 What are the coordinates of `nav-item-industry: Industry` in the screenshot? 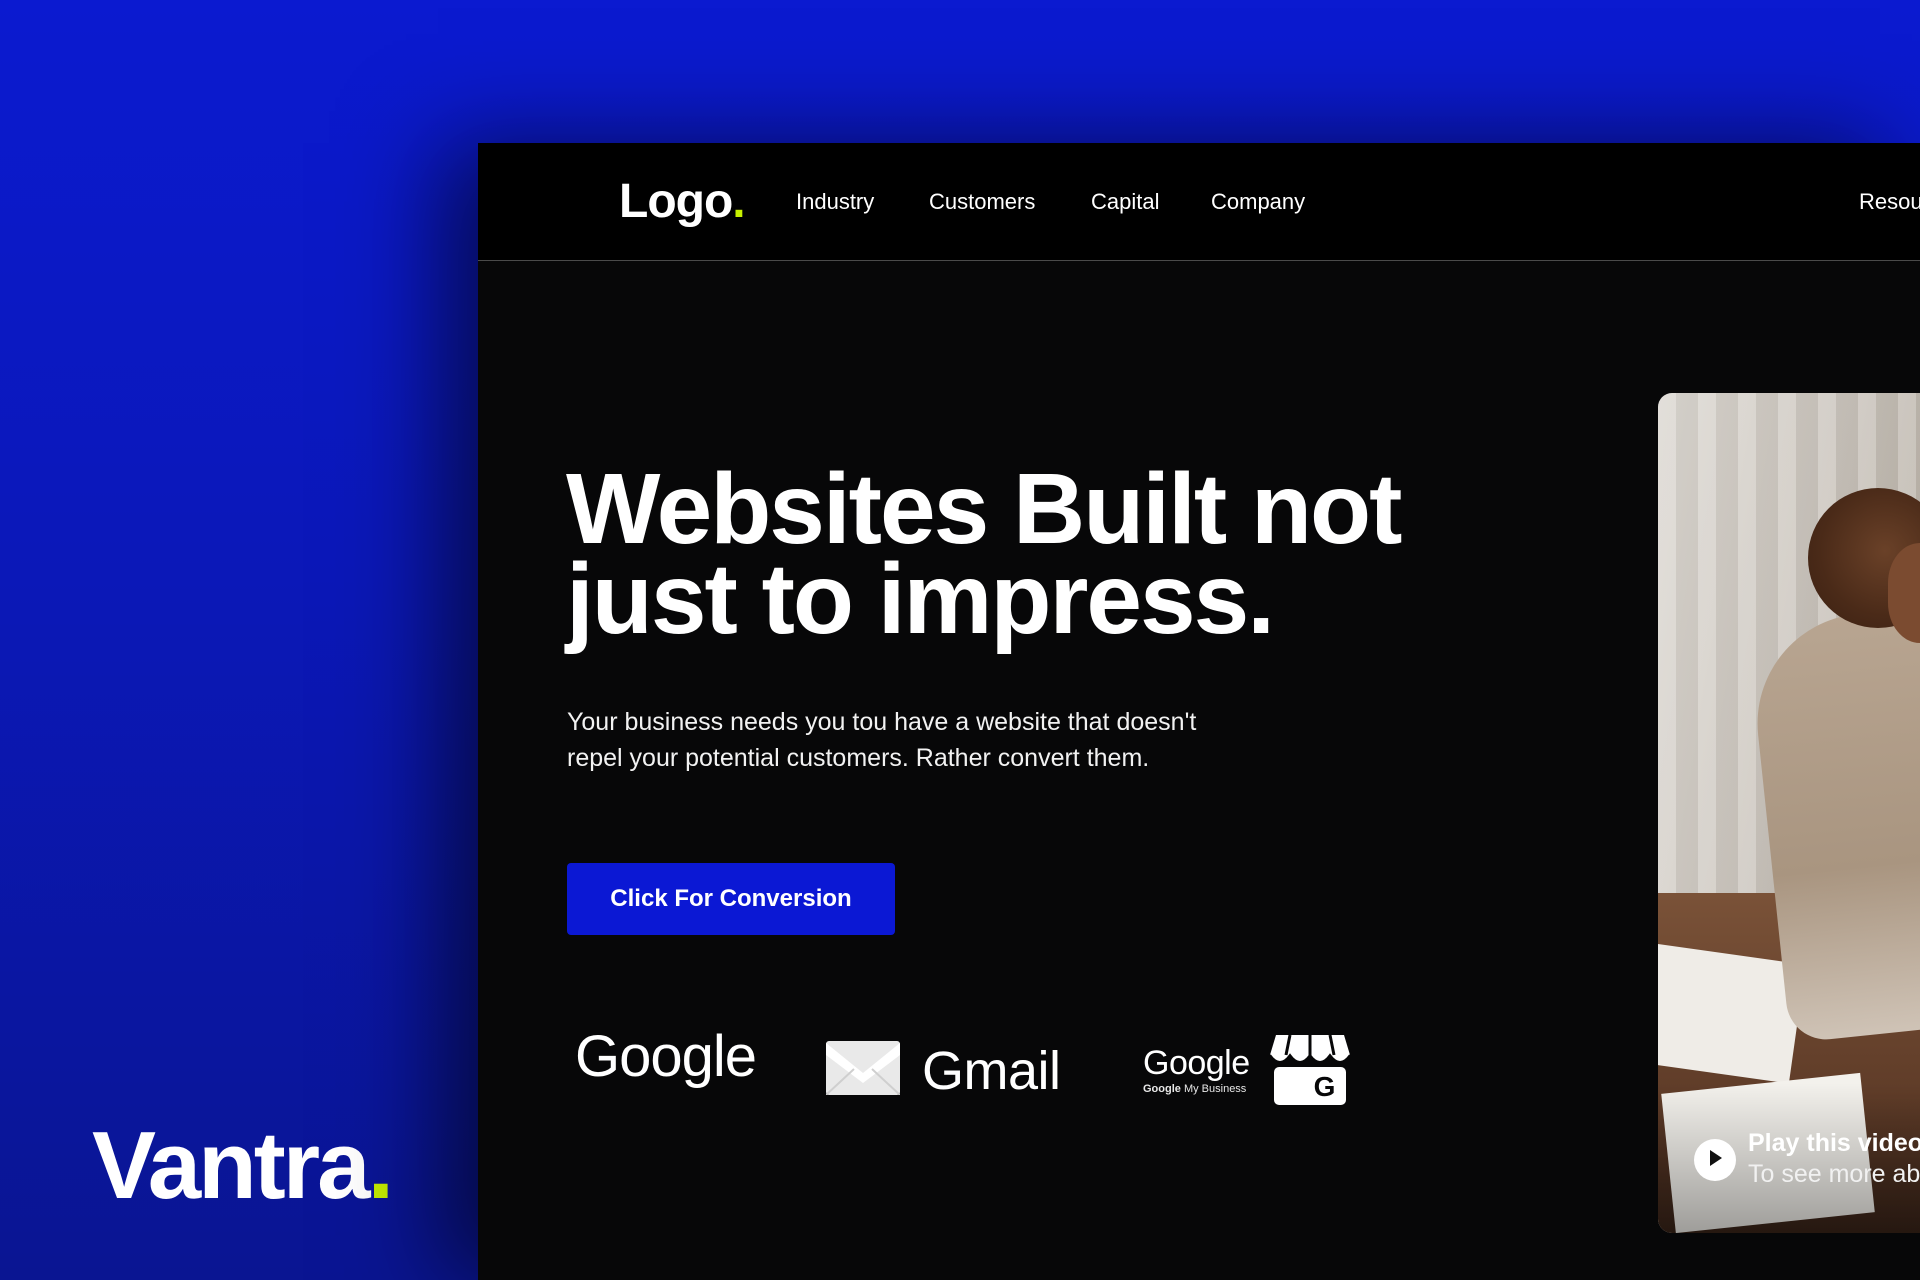 It's located at (835, 202).